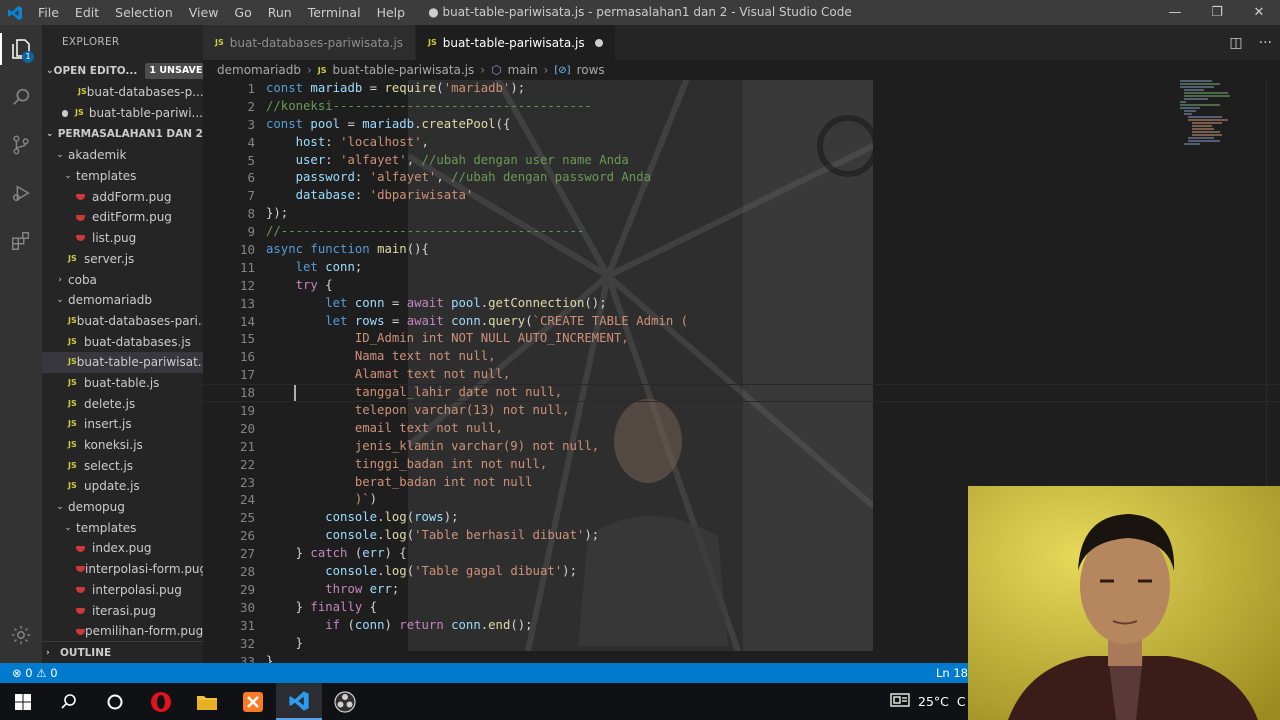 The width and height of the screenshot is (1280, 720). I want to click on cursor-position: Ln 18, so click(952, 673).